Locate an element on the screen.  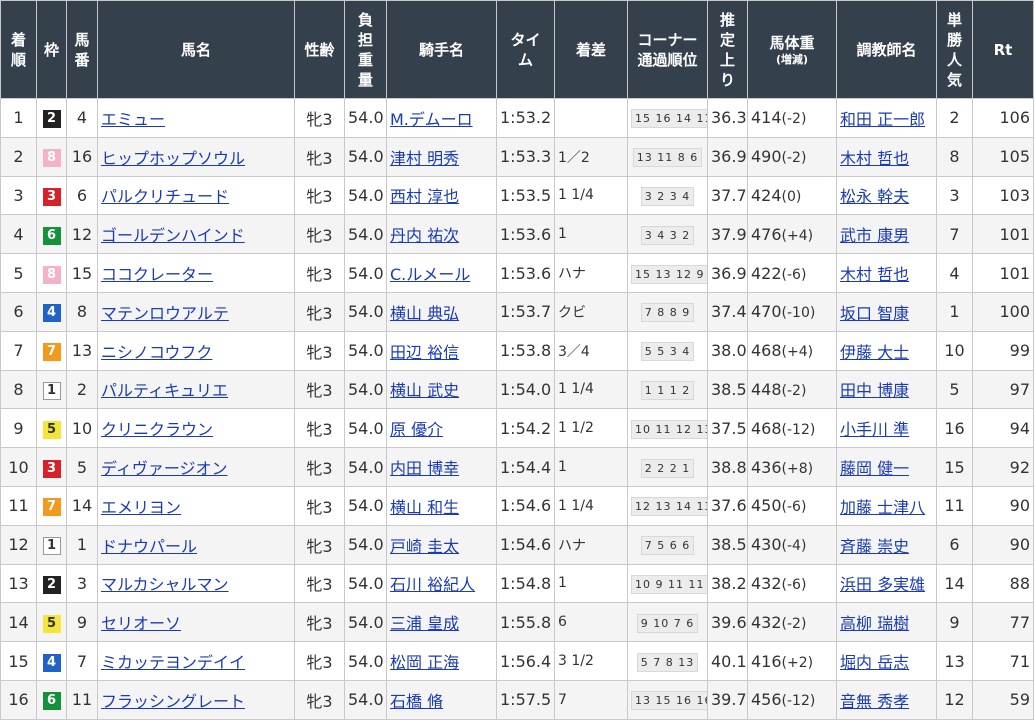
trainer-link: 音無 秀孝 is located at coordinates (874, 701).